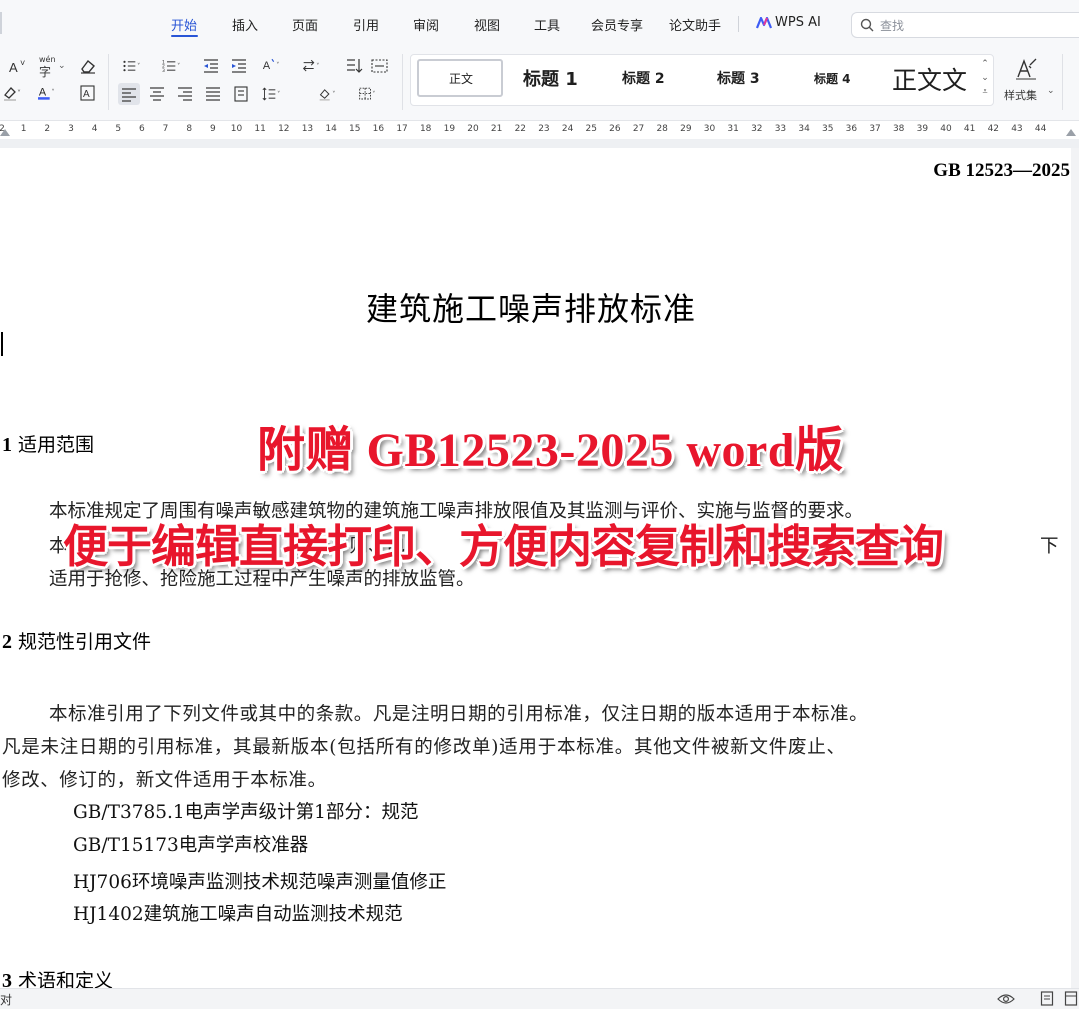 The image size is (1079, 1009). I want to click on section-number: 1, so click(7, 445).